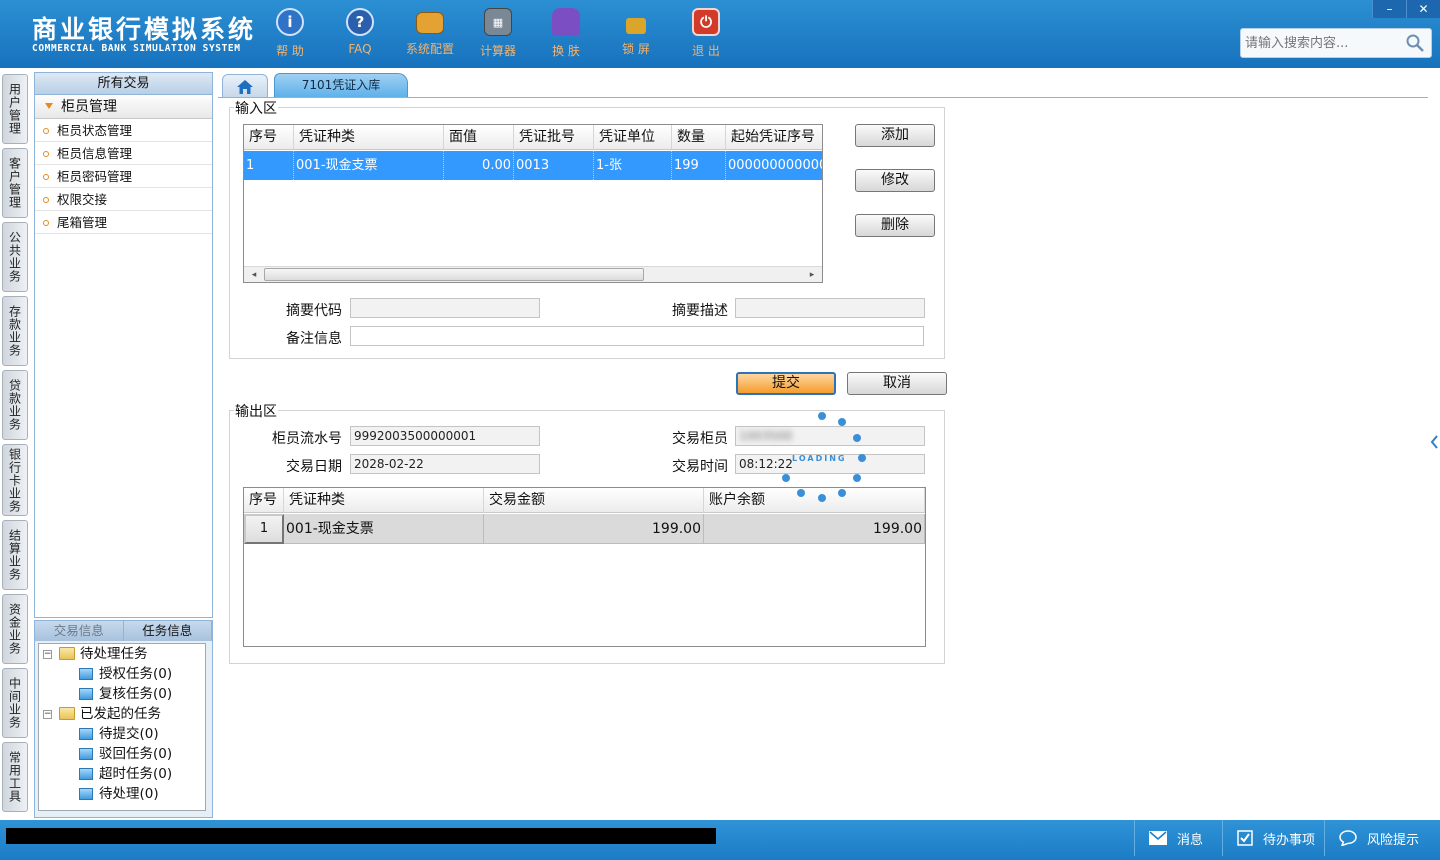  What do you see at coordinates (706, 35) in the screenshot?
I see `exit-button: ⏻ 退 出` at bounding box center [706, 35].